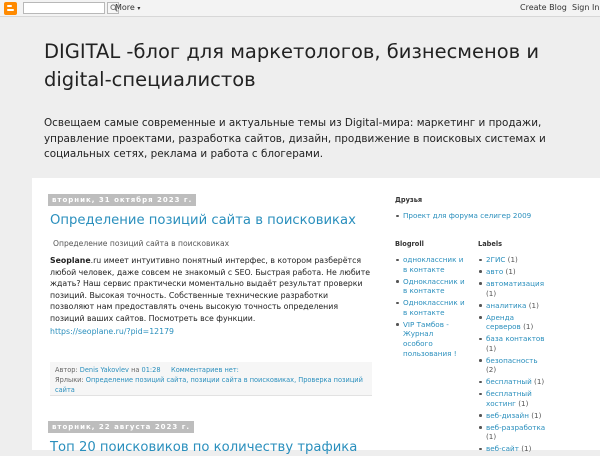 Image resolution: width=600 pixels, height=456 pixels. I want to click on post-subtitle: Определение позиций сайта в поисковиках, so click(141, 243).